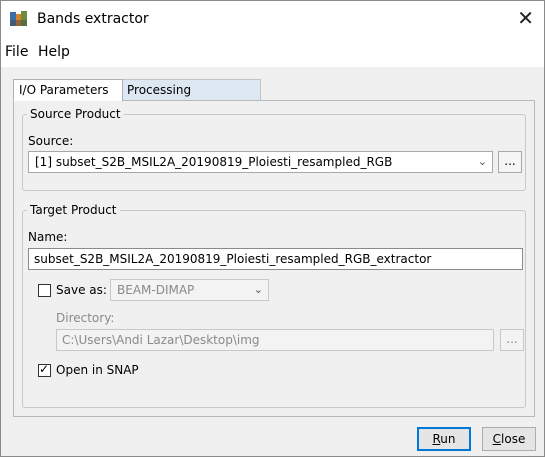 This screenshot has height=457, width=545. What do you see at coordinates (54, 52) in the screenshot?
I see `menu-help: Help` at bounding box center [54, 52].